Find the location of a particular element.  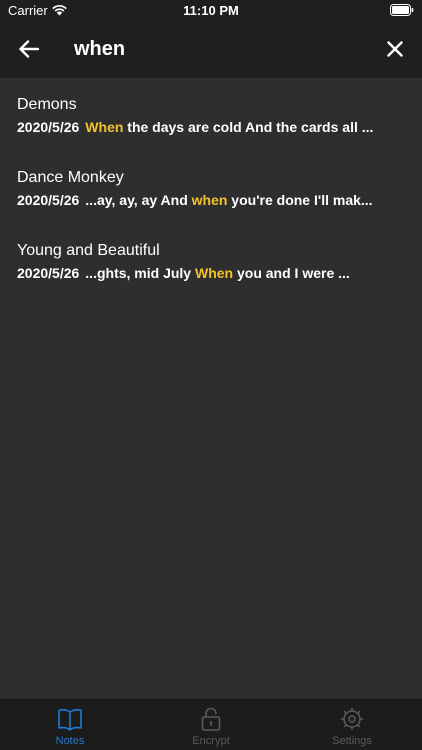

tab-bar: Notes Encrypt Settings is located at coordinates (211, 724).